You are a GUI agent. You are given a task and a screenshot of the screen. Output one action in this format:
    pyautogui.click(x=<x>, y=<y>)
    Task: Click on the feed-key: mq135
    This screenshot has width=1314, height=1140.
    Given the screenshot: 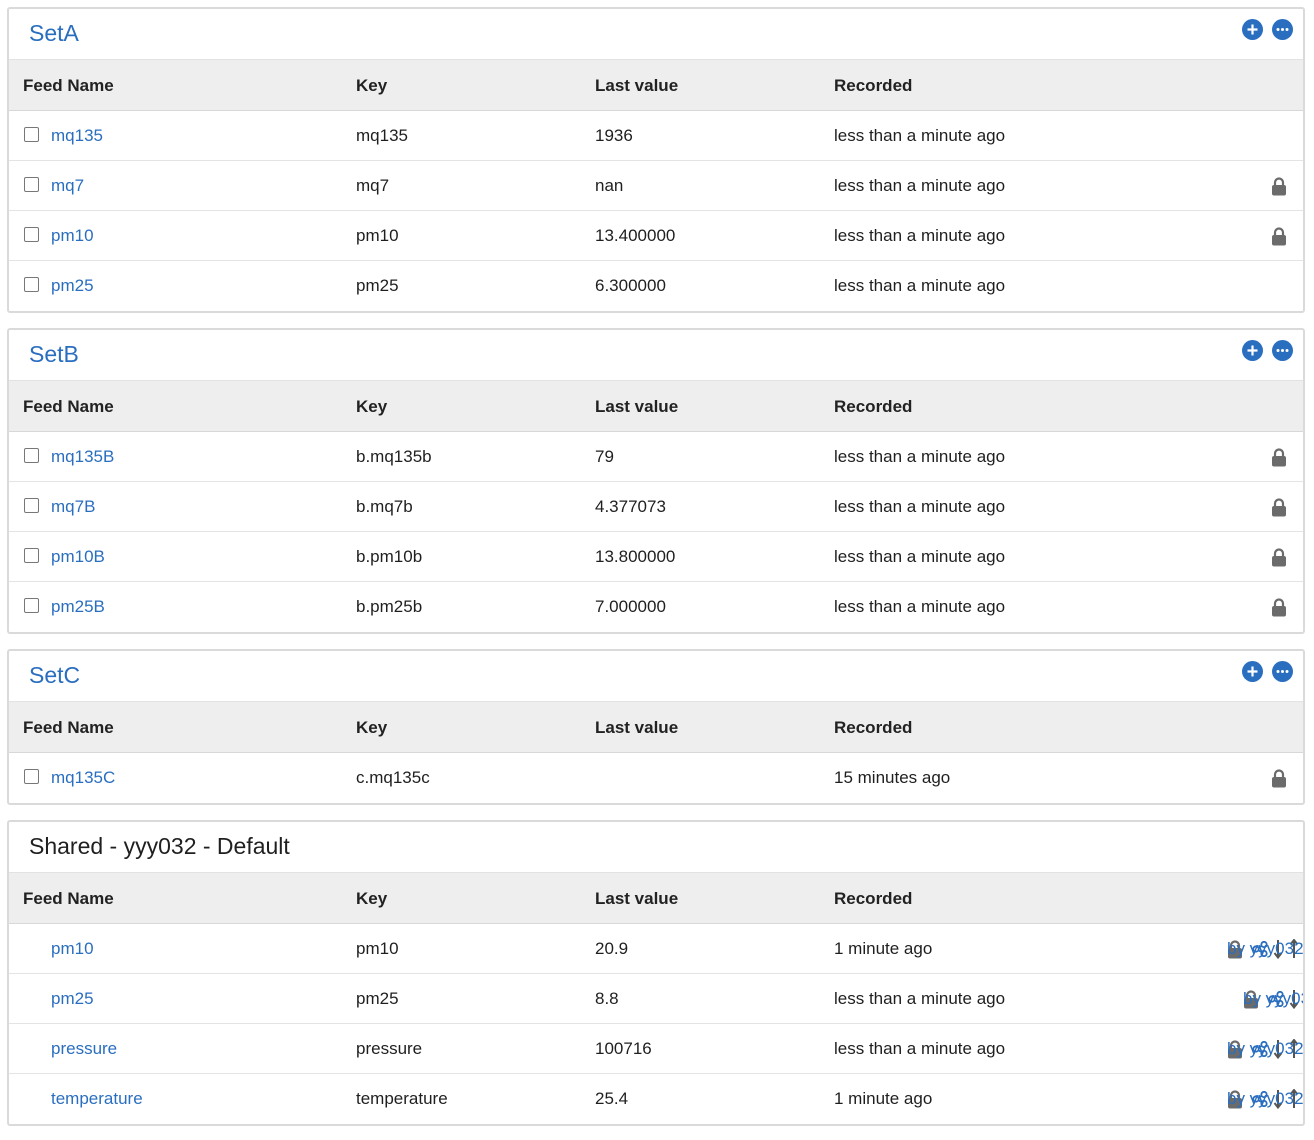 What is the action you would take?
    pyautogui.click(x=382, y=135)
    